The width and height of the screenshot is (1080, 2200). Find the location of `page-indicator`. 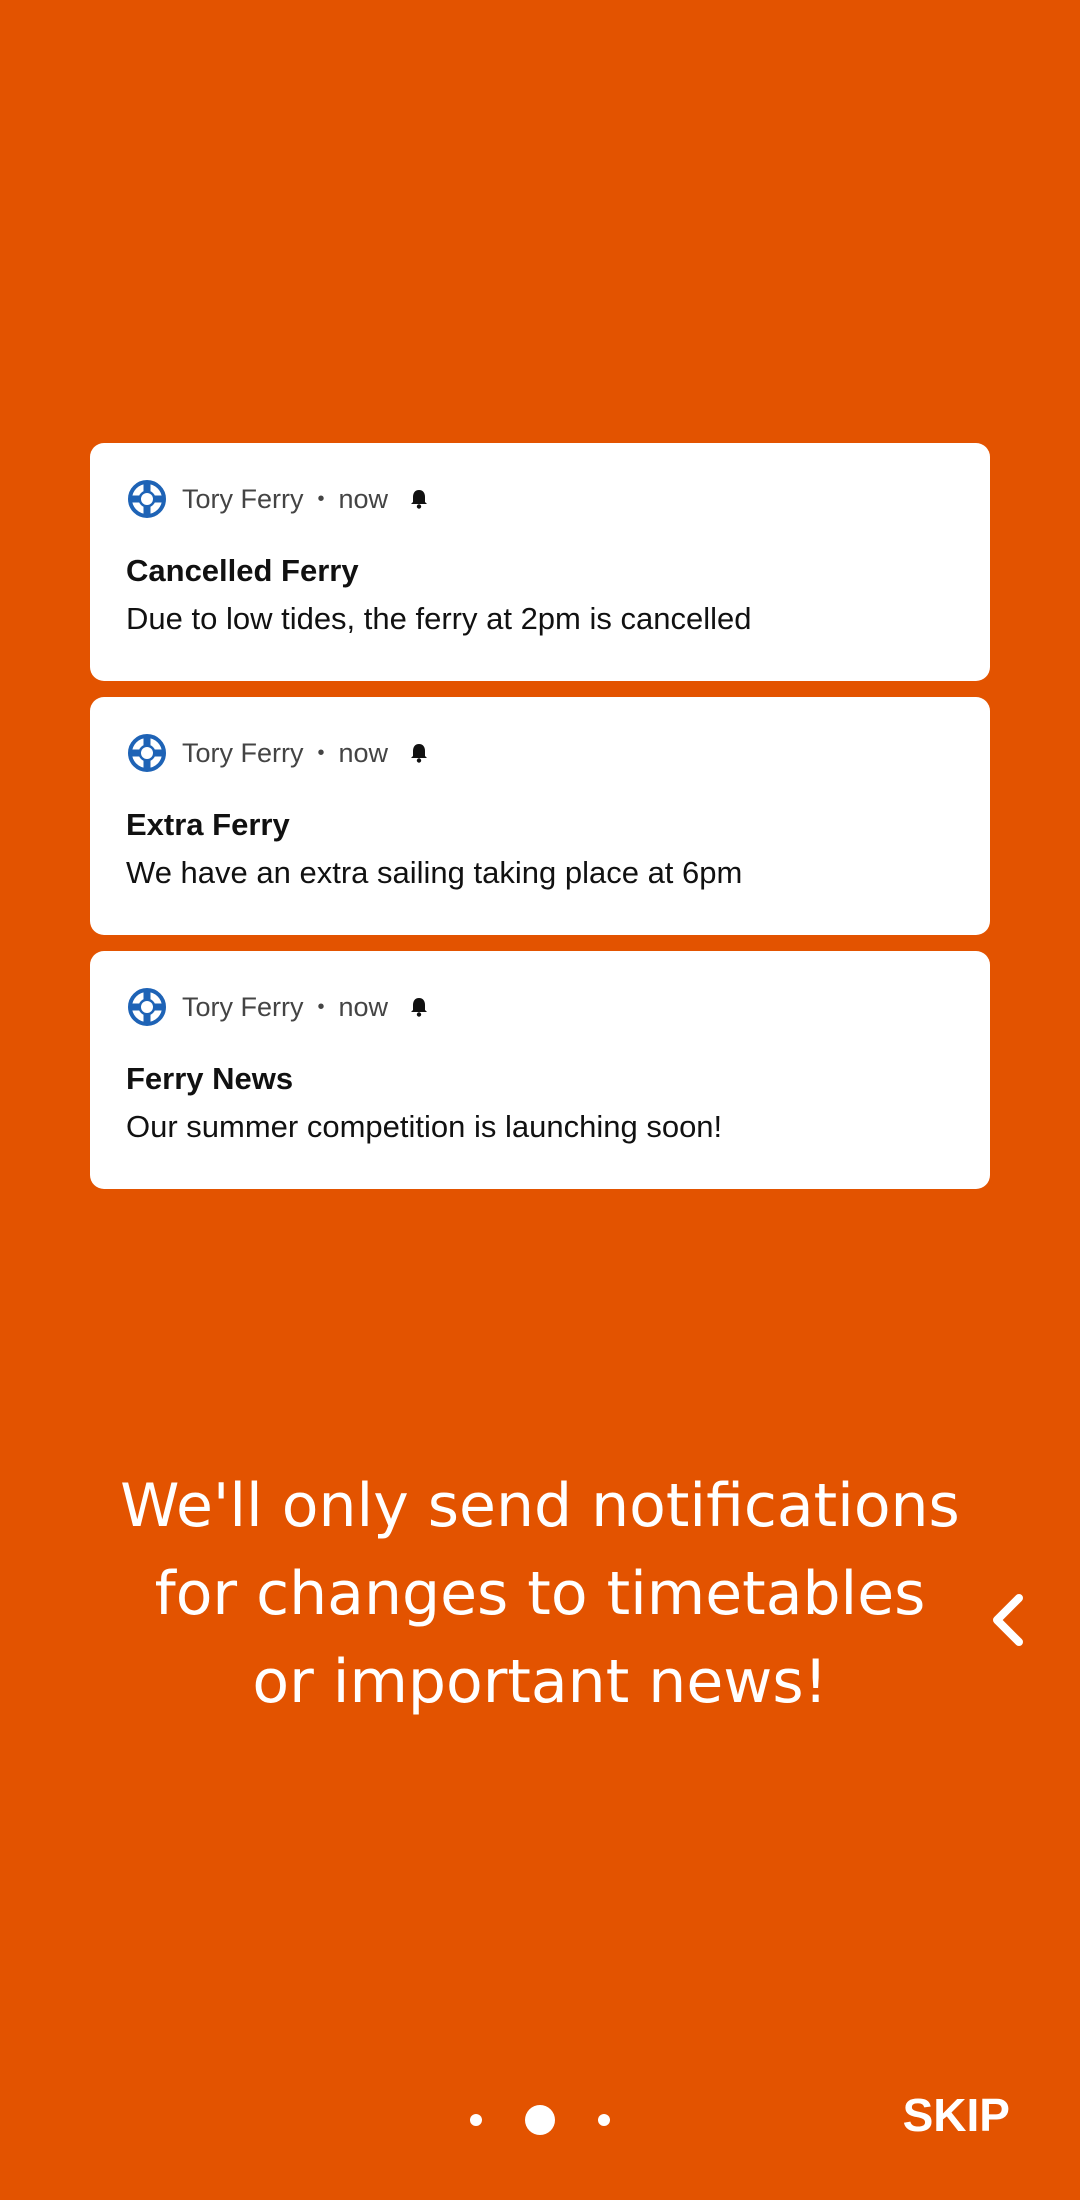

page-indicator is located at coordinates (540, 2120).